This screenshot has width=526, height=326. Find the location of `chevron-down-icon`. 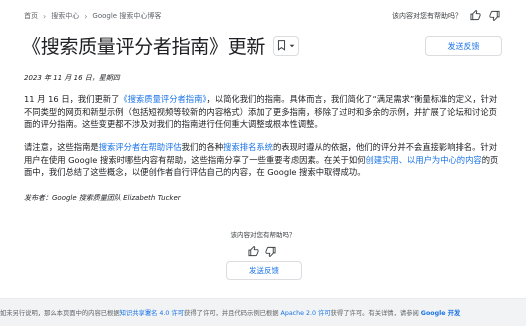

chevron-down-icon is located at coordinates (292, 45).